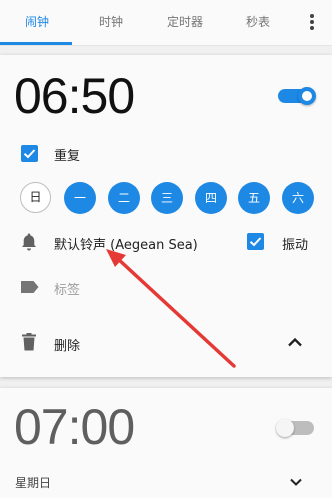 The height and width of the screenshot is (498, 332). I want to click on day-monday: 一, so click(80, 198).